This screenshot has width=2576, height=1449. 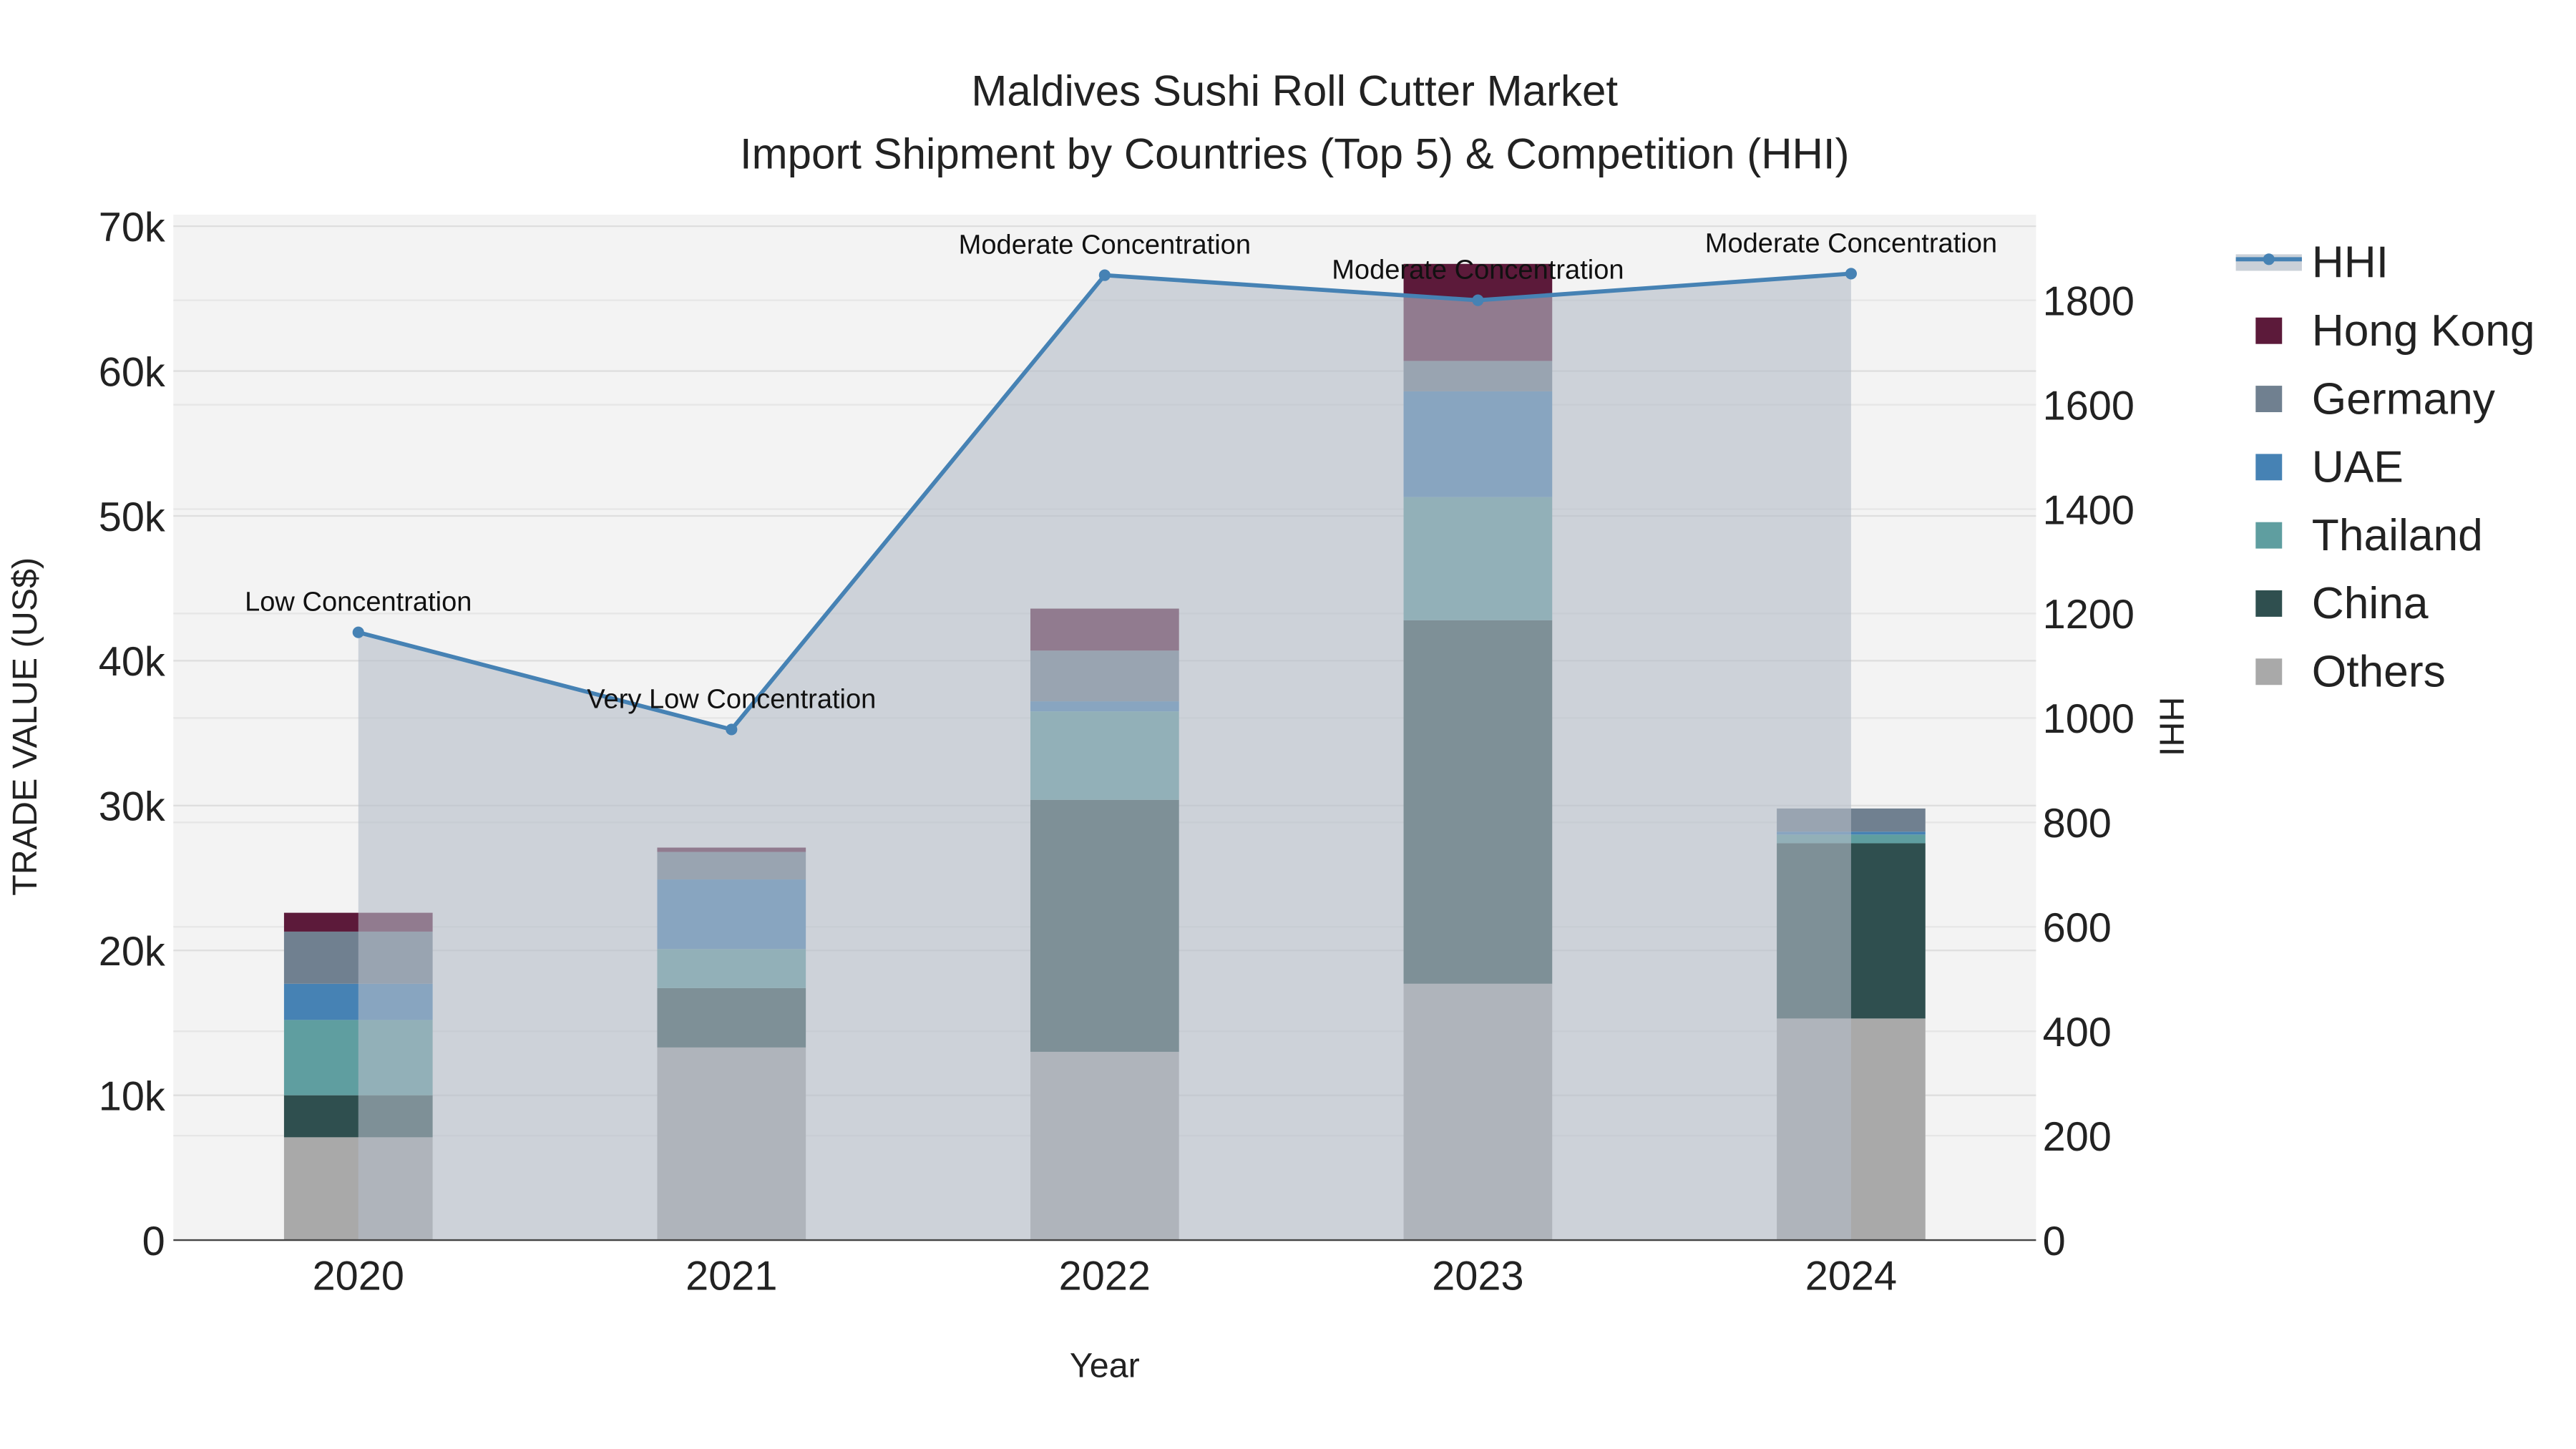 What do you see at coordinates (1105, 1366) in the screenshot?
I see `x-axis-title: Year` at bounding box center [1105, 1366].